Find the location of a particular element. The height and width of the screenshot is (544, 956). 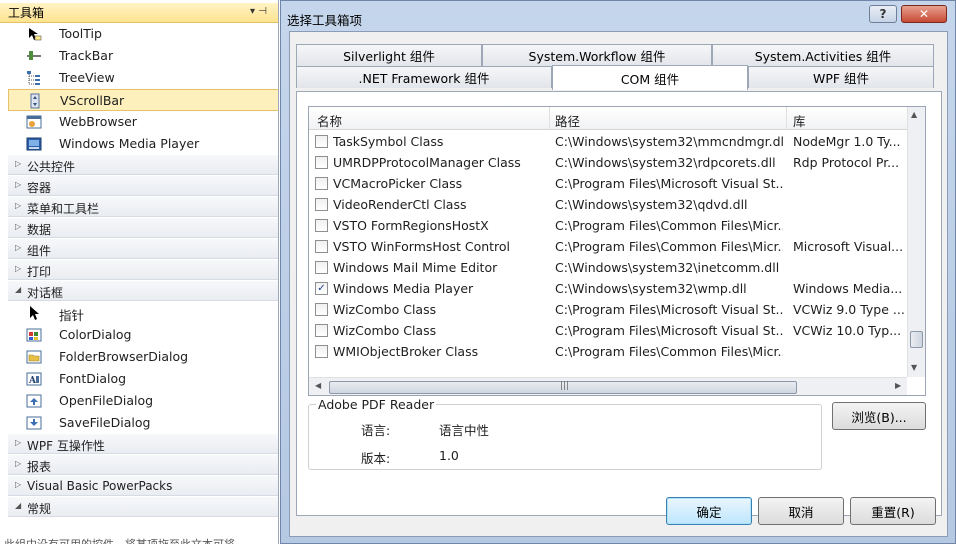

column-header-name: 名称 is located at coordinates (329, 120).